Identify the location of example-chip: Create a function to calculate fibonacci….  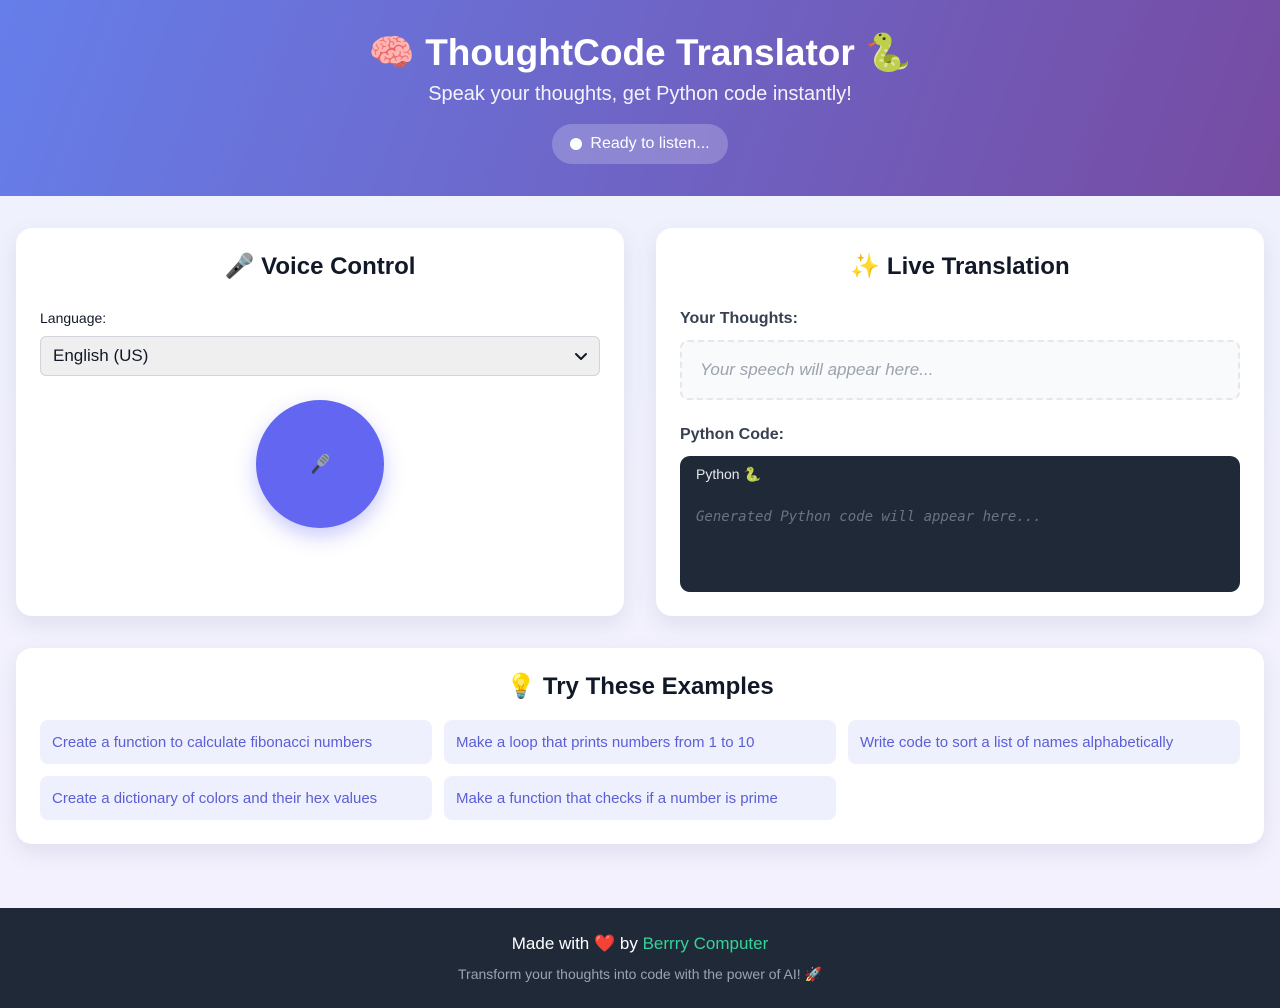
(236, 742).